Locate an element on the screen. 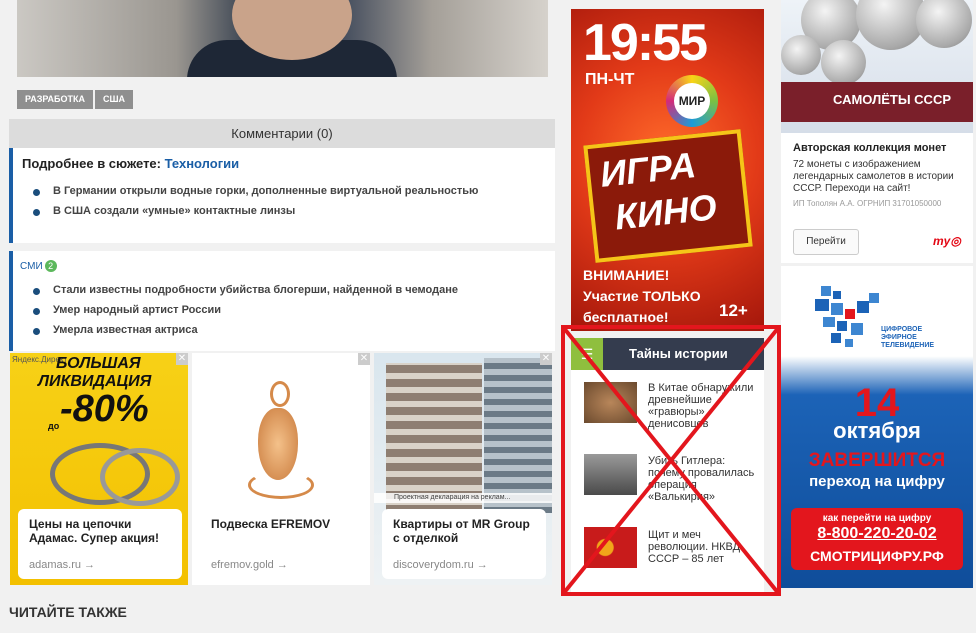  tv-digital-text: переход на цифру is located at coordinates (877, 481).